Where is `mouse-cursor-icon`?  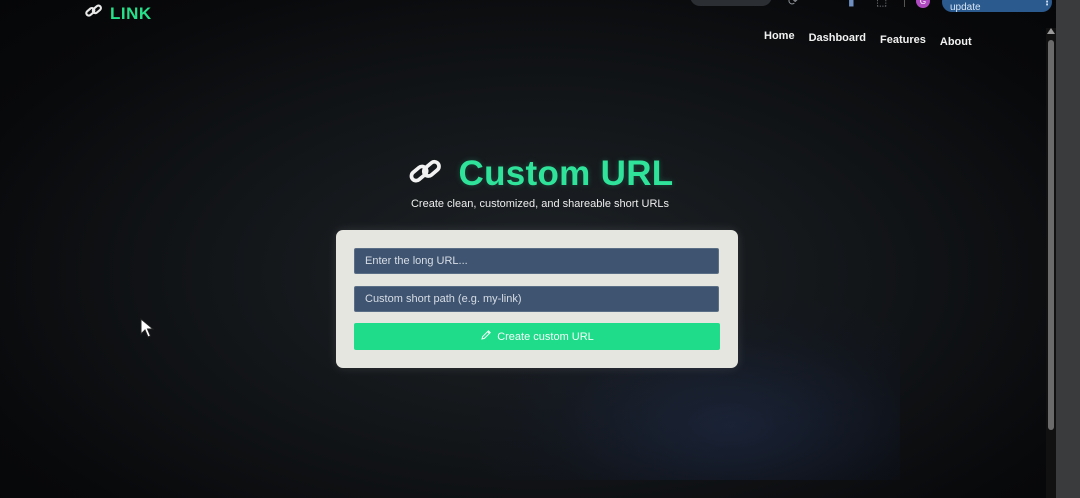 mouse-cursor-icon is located at coordinates (147, 330).